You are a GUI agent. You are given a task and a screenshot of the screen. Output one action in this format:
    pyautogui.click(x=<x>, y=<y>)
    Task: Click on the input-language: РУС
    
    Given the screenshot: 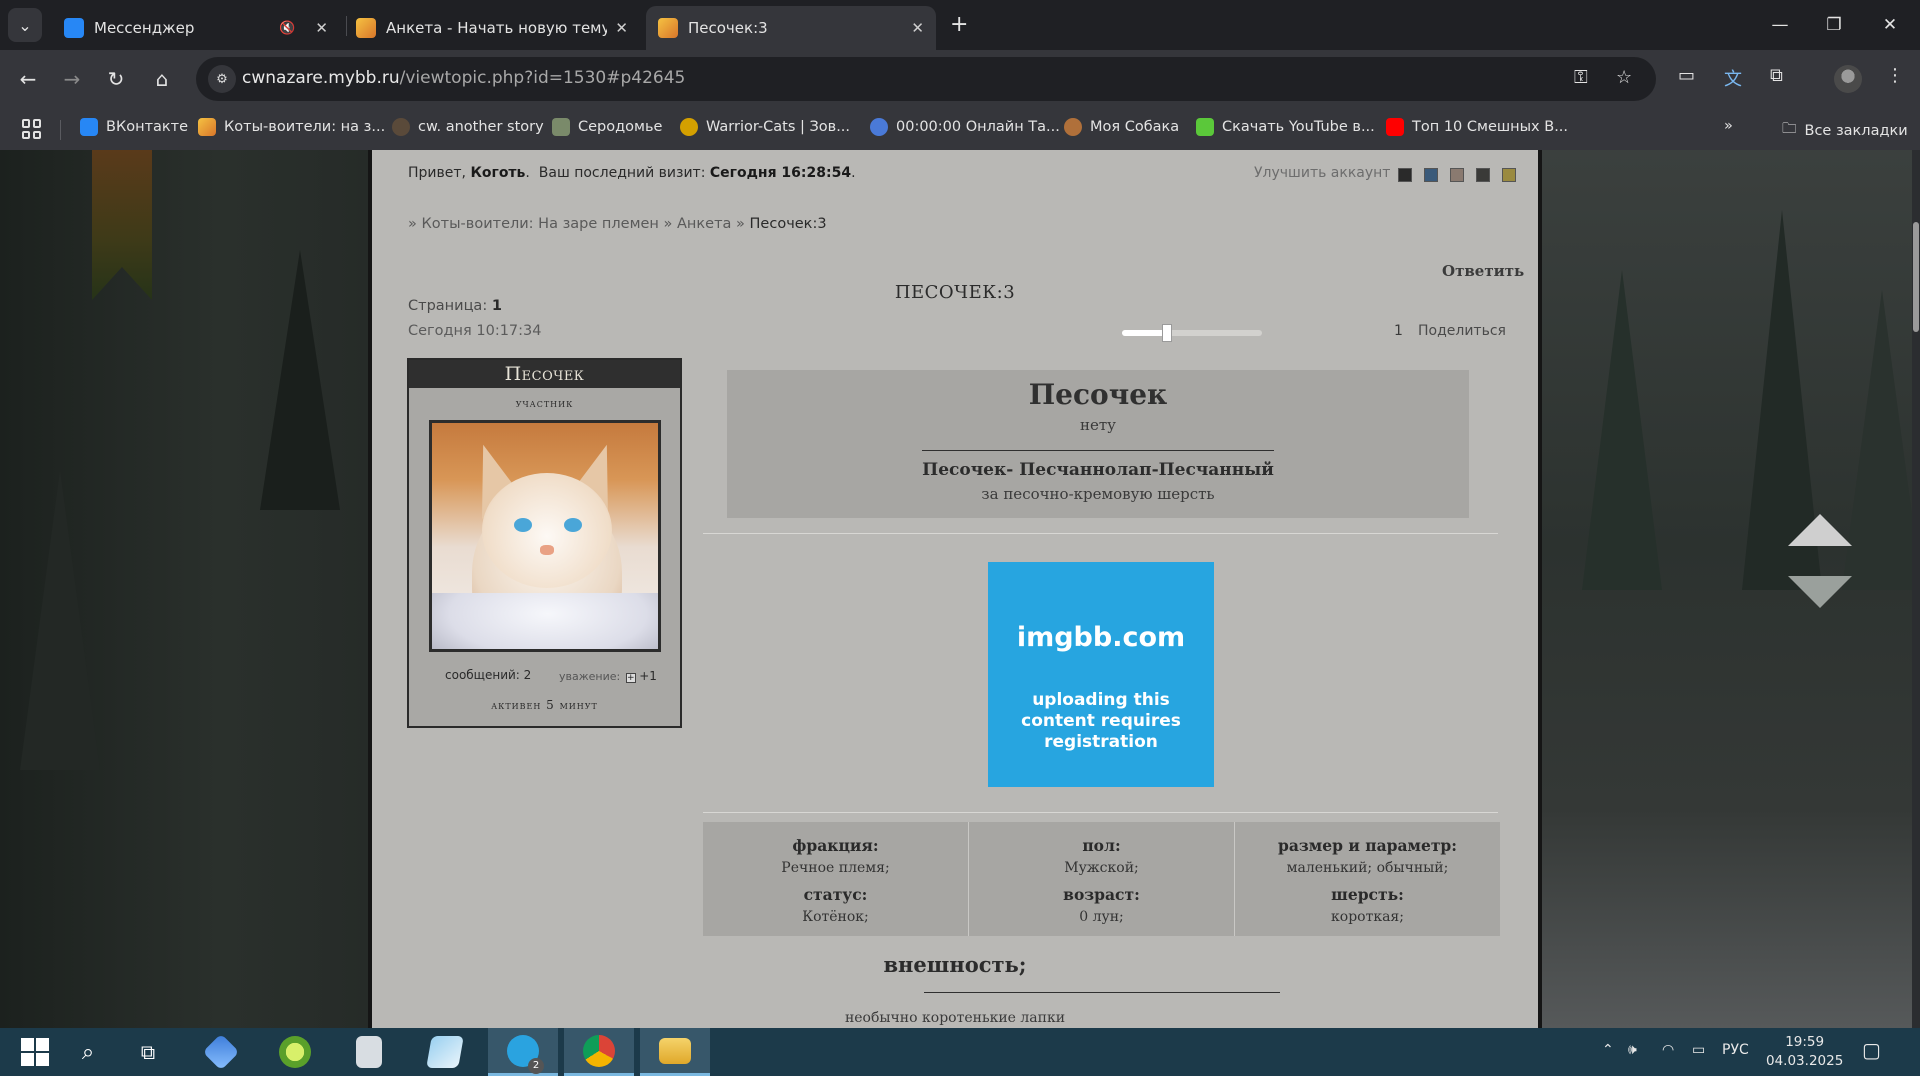 What is the action you would take?
    pyautogui.click(x=1735, y=1050)
    